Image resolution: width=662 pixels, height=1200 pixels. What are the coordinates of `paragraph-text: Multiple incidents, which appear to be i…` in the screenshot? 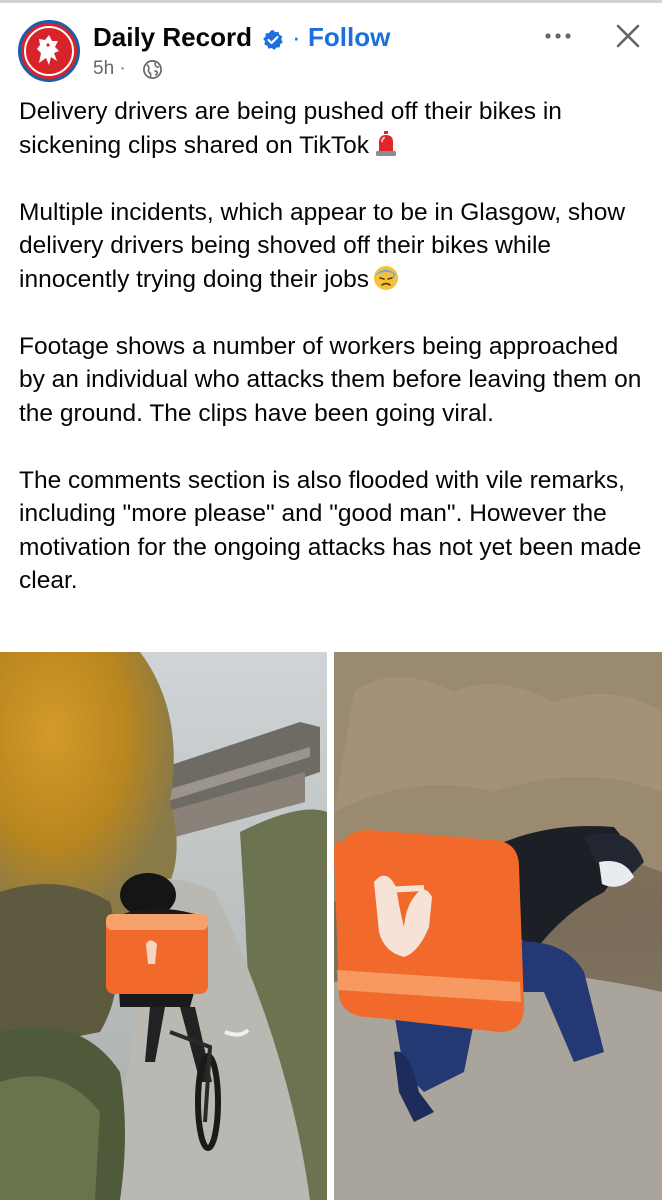 It's located at (322, 245).